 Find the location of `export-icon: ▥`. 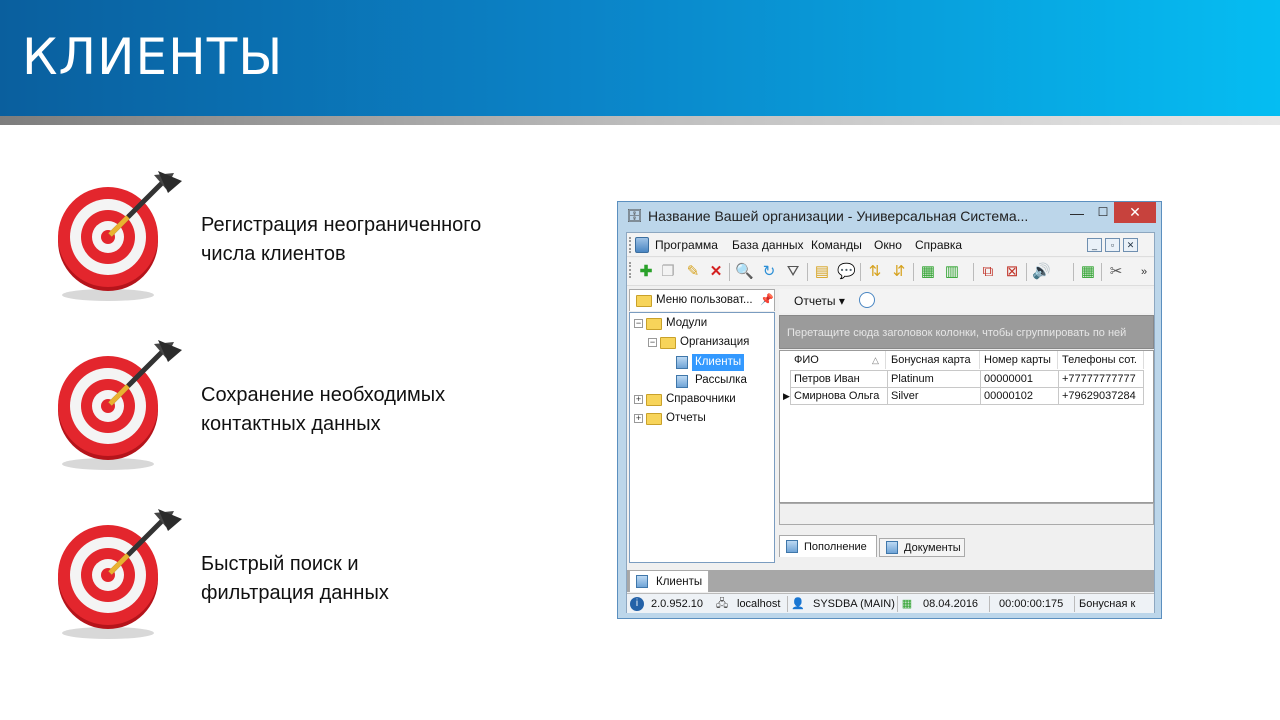

export-icon: ▥ is located at coordinates (952, 272).